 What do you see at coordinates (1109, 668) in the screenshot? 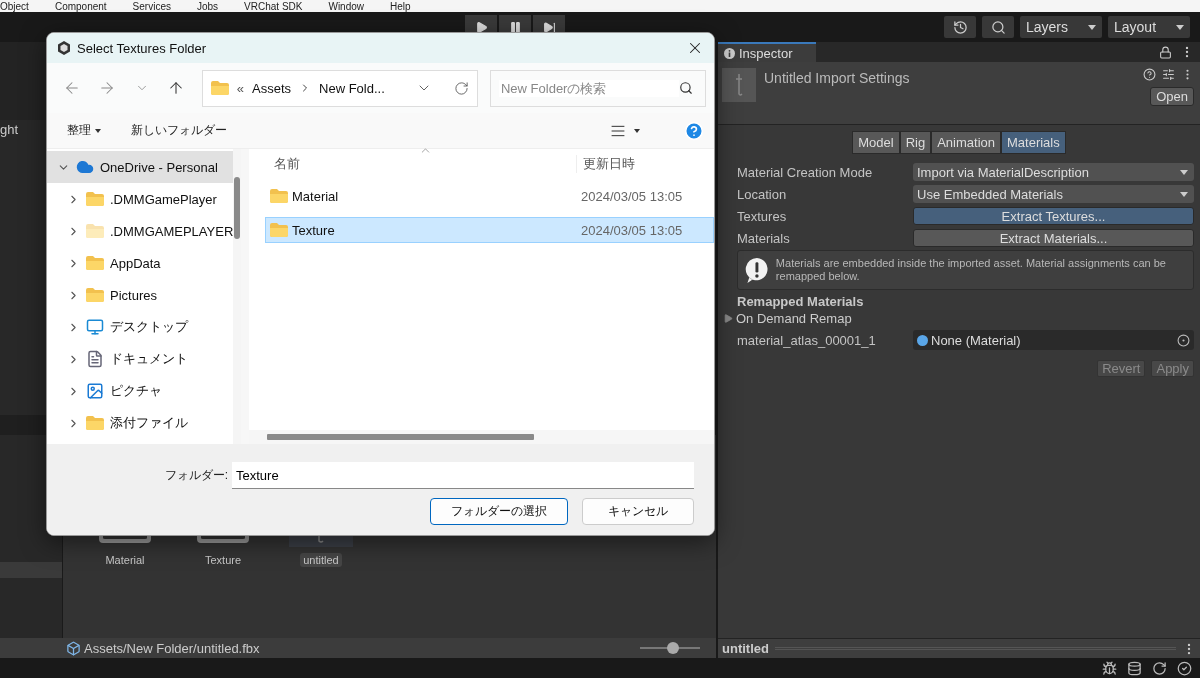
I see `bug-icon` at bounding box center [1109, 668].